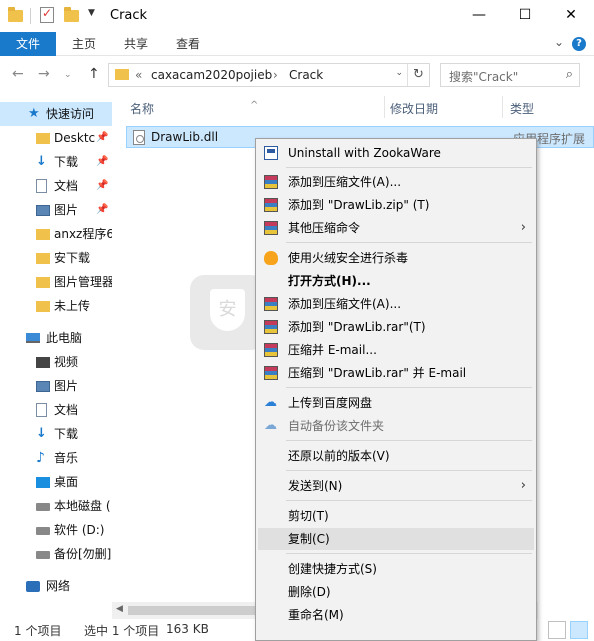 The width and height of the screenshot is (594, 641). I want to click on sidebar-item-pc-pictures: 图片, so click(56, 386).